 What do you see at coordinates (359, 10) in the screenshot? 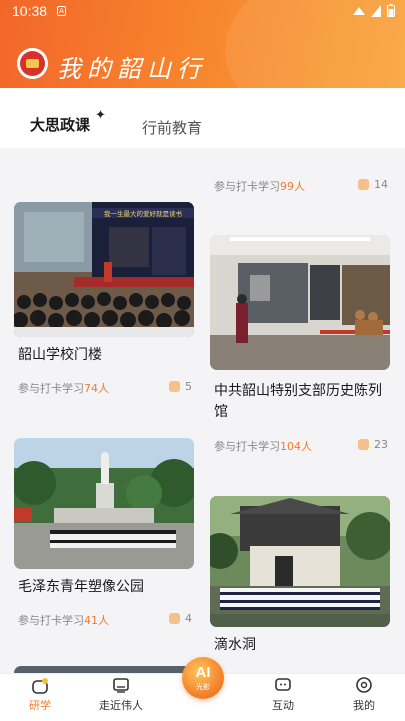
I see `signal-icon` at bounding box center [359, 10].